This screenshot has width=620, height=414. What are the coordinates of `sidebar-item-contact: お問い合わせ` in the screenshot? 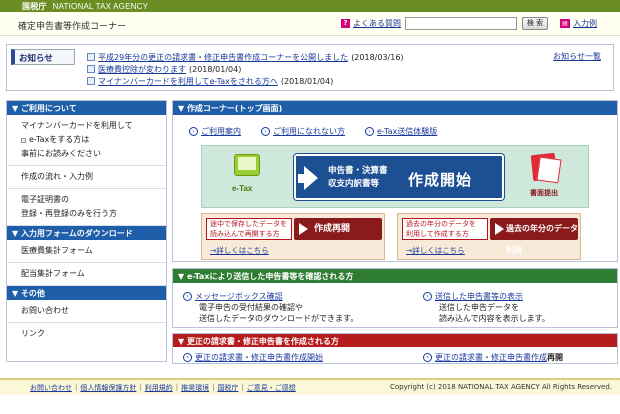 It's located at (86, 311).